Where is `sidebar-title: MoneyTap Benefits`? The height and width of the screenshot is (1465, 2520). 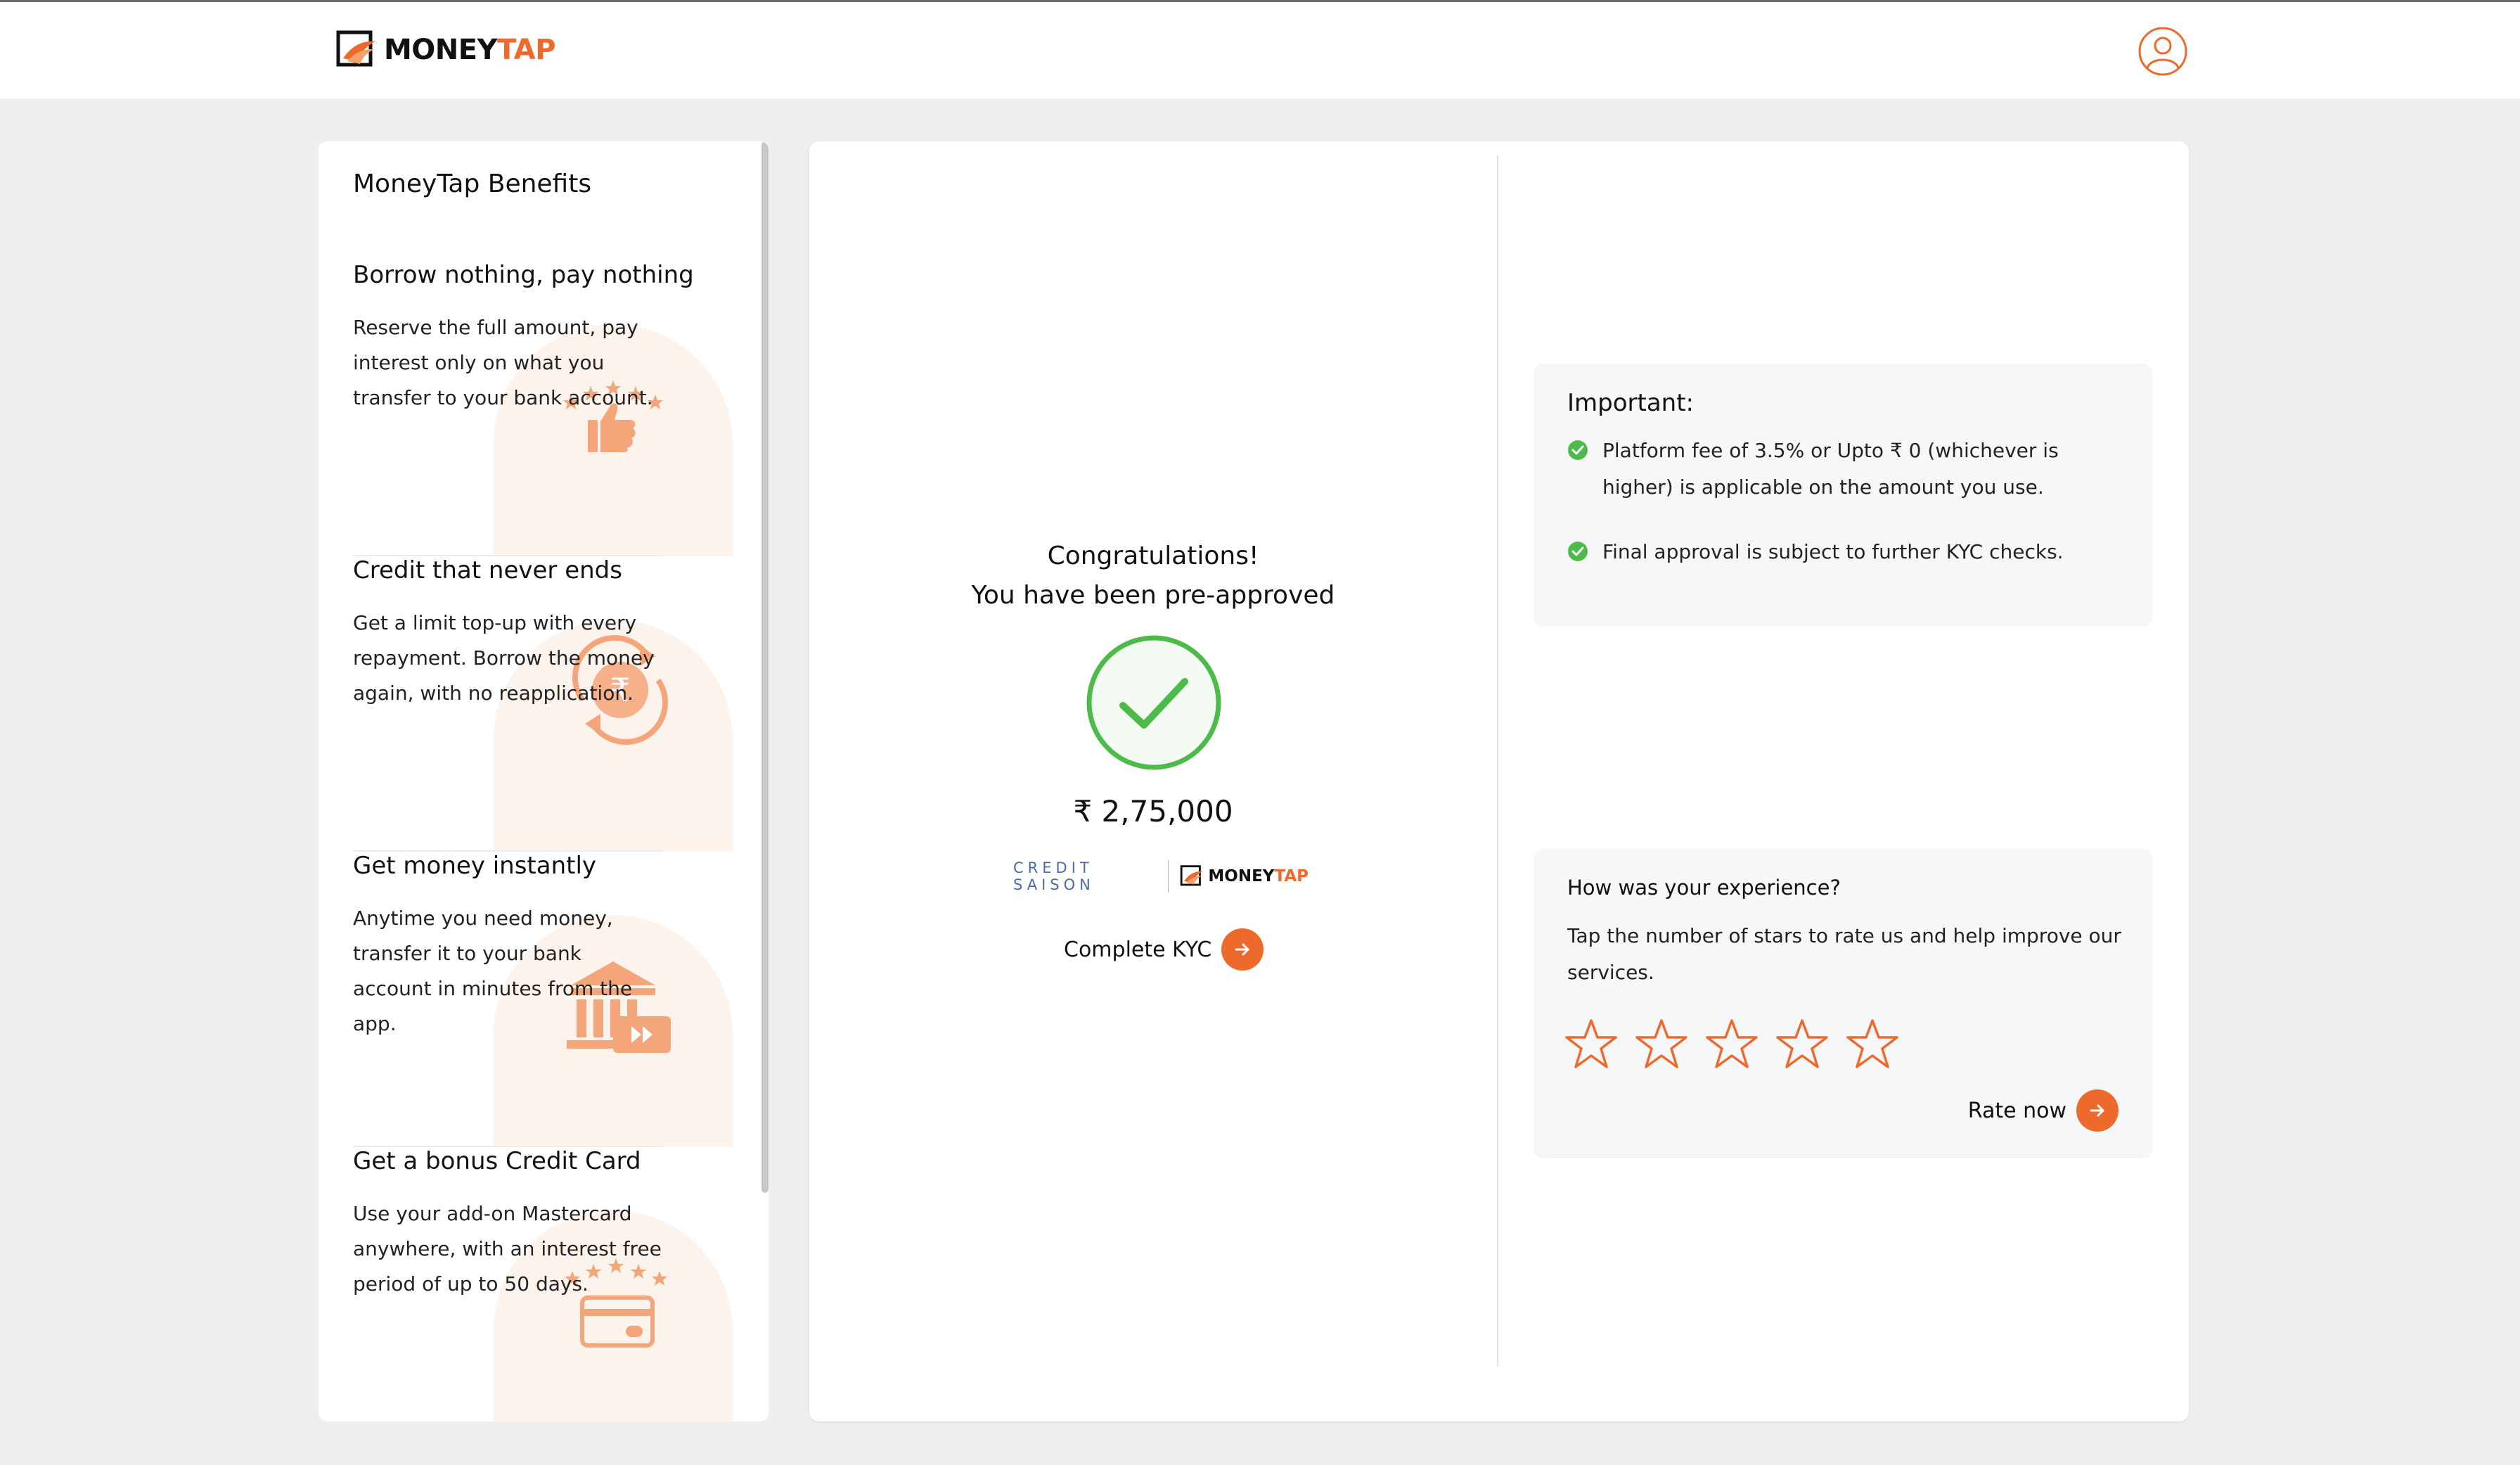
sidebar-title: MoneyTap Benefits is located at coordinates (472, 183).